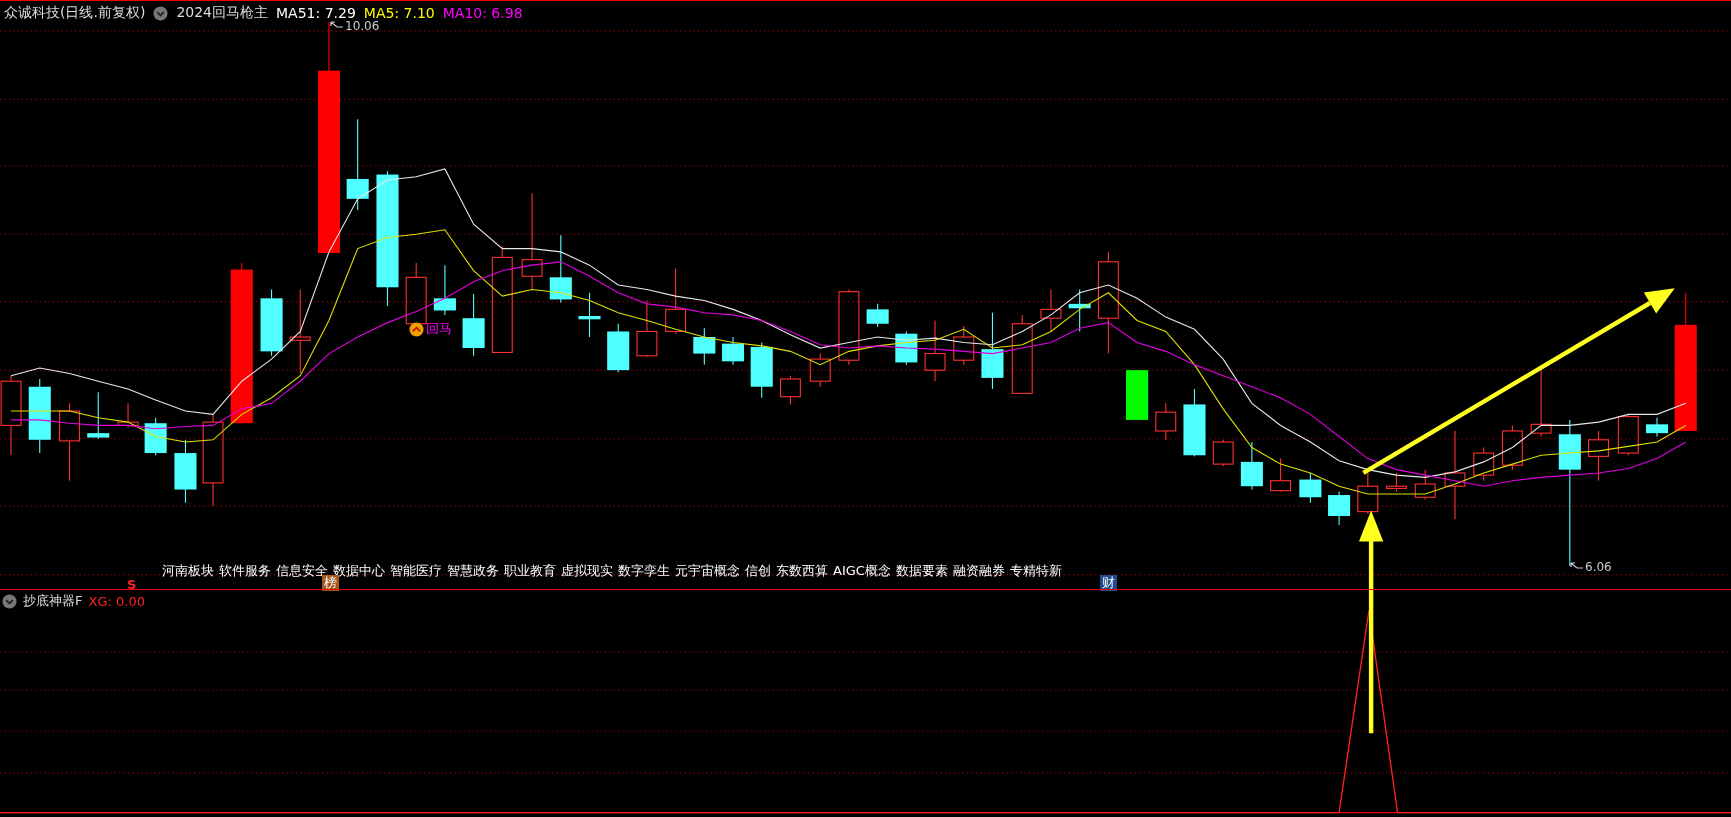  Describe the element at coordinates (758, 571) in the screenshot. I see `concept-tag: 信创` at that location.